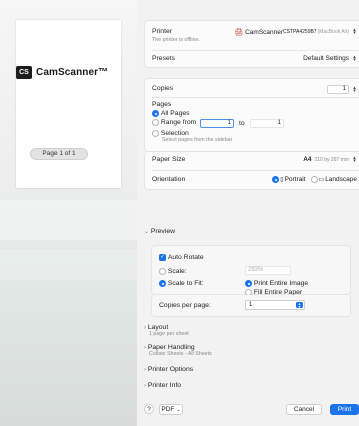 This screenshot has height=426, width=359. I want to click on pages-label: Pages, so click(162, 104).